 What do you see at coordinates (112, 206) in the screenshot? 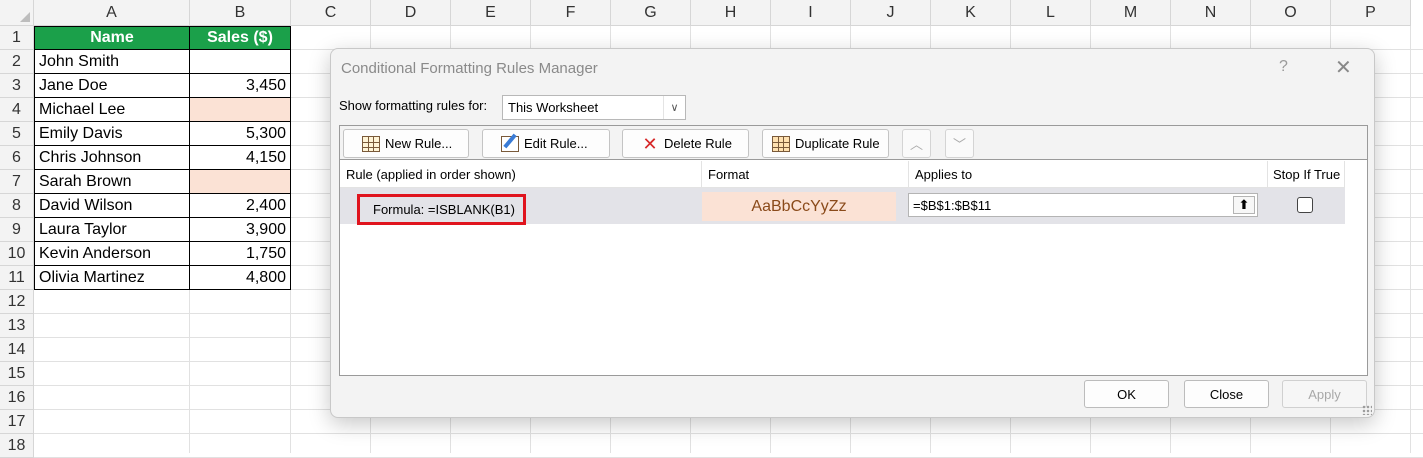
I see `name-cell: David Wilson` at bounding box center [112, 206].